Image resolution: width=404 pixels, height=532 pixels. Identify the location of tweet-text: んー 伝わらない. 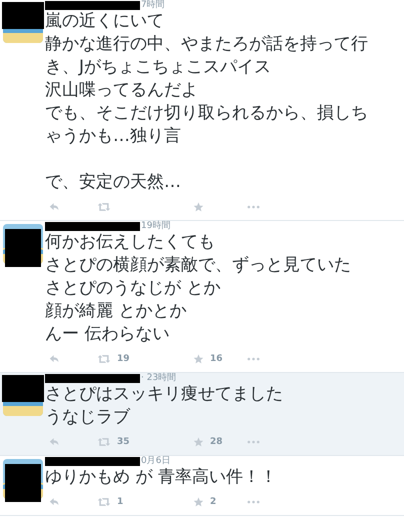
(107, 334).